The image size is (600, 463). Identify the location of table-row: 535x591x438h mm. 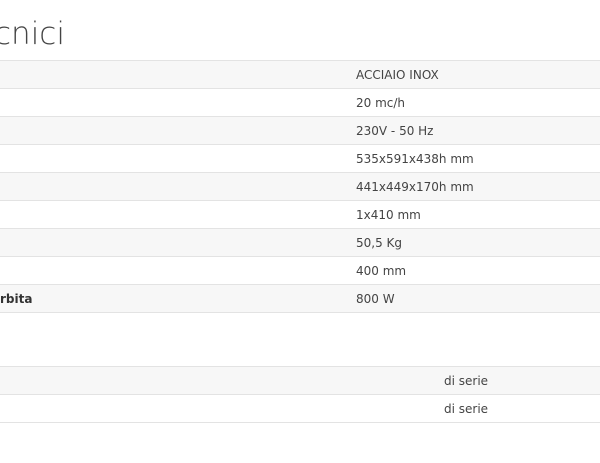
(300, 158).